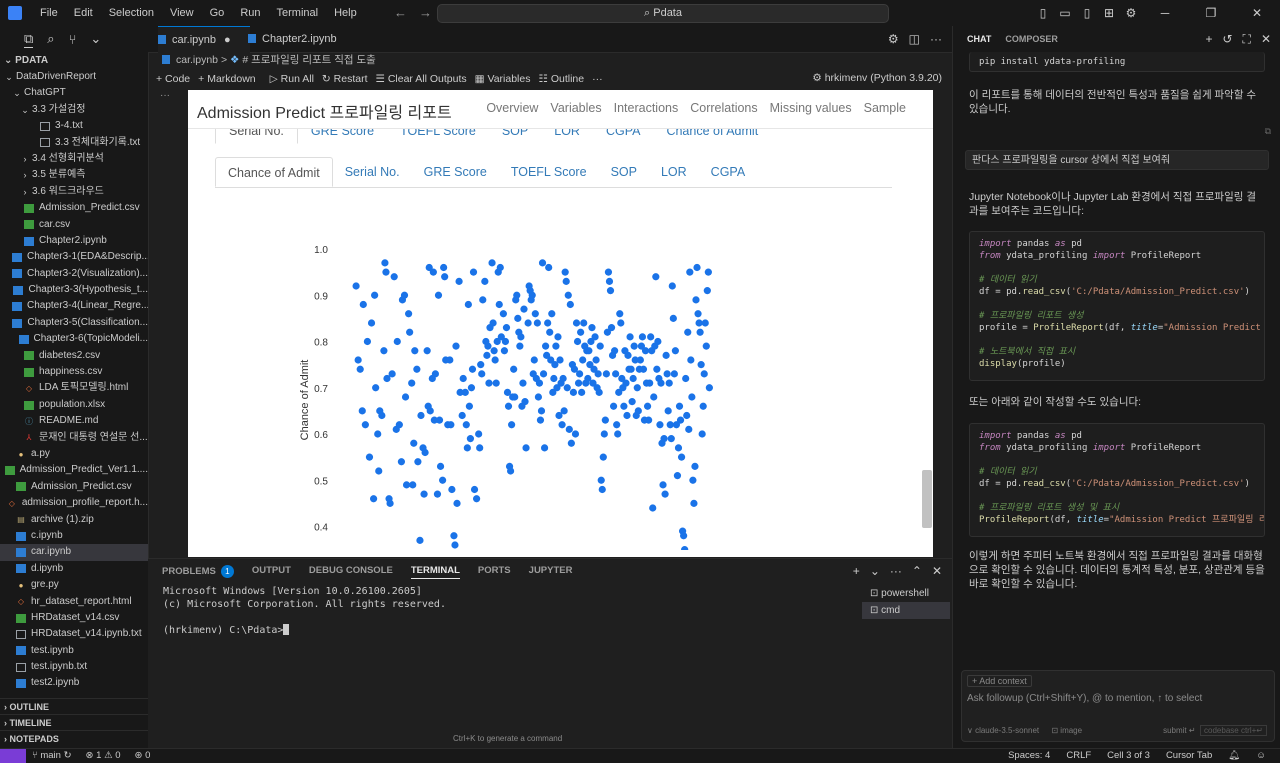 The width and height of the screenshot is (1280, 763). Describe the element at coordinates (1266, 39) in the screenshot. I see `close-chat-icon: ✕` at that location.